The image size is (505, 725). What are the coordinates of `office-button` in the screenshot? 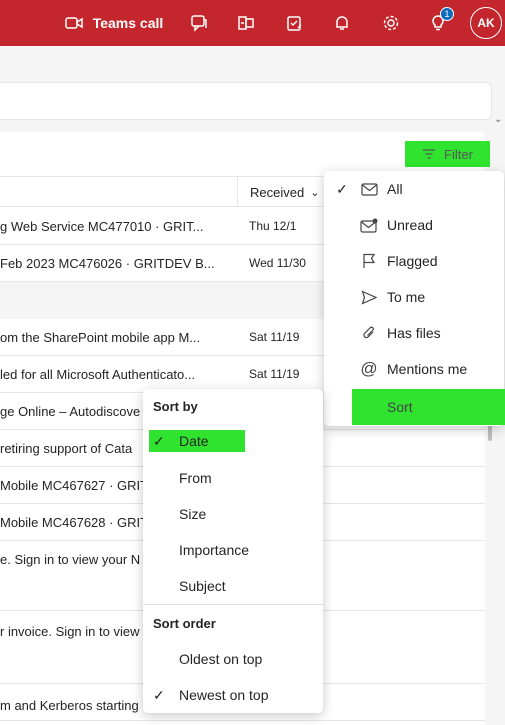 It's located at (246, 23).